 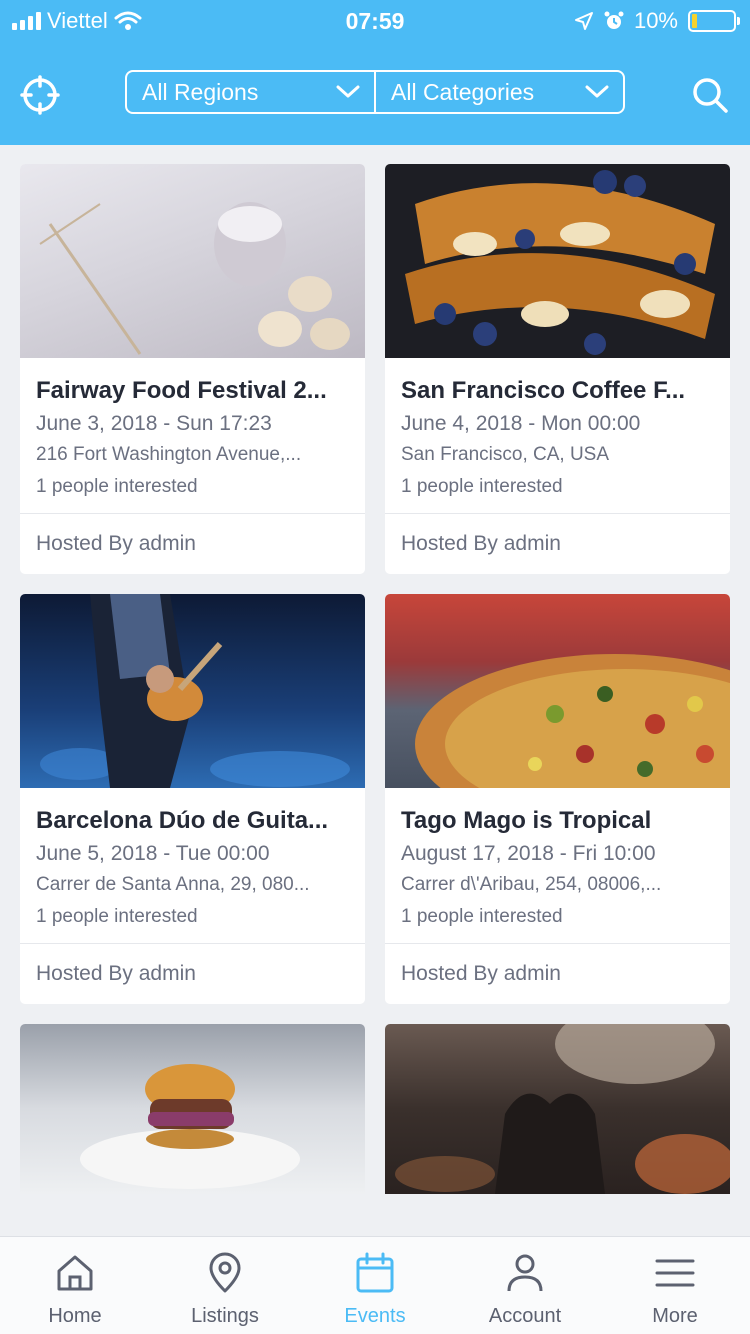 I want to click on event-image-coffee, so click(x=557, y=261).